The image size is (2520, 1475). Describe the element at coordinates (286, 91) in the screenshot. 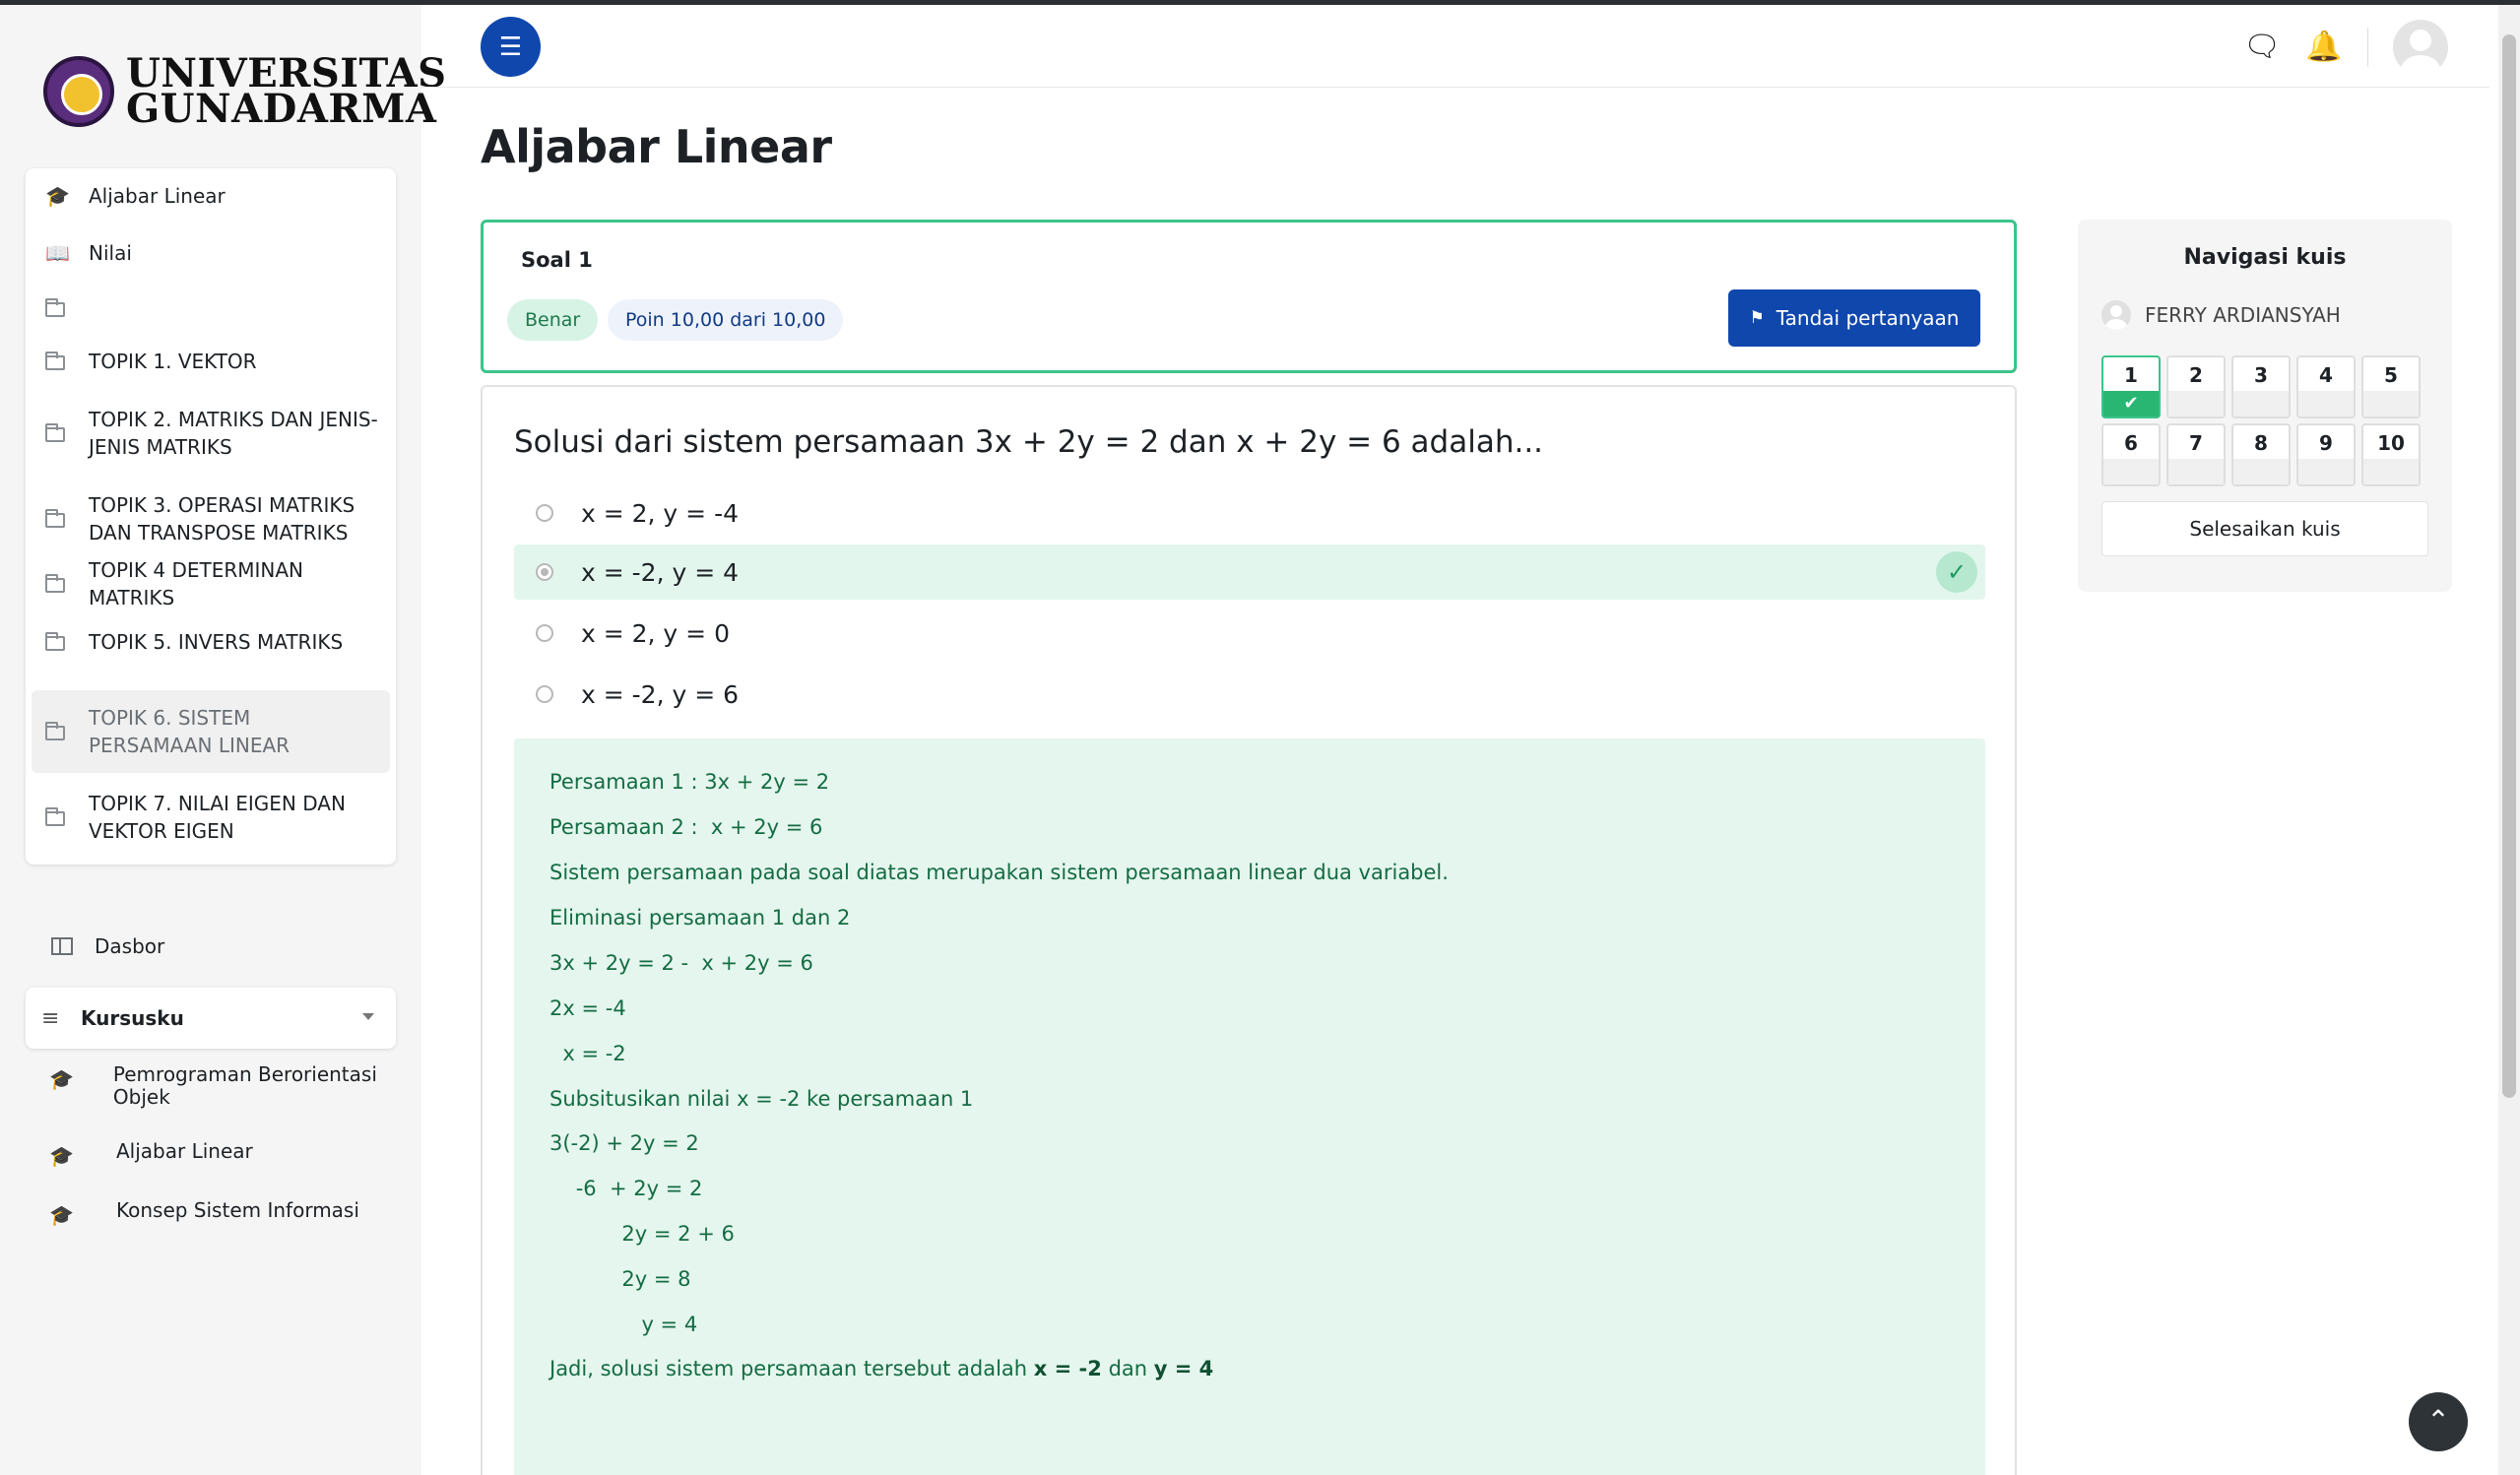

I see `logo-text: UNIVERSITAS GUNADARMA` at that location.